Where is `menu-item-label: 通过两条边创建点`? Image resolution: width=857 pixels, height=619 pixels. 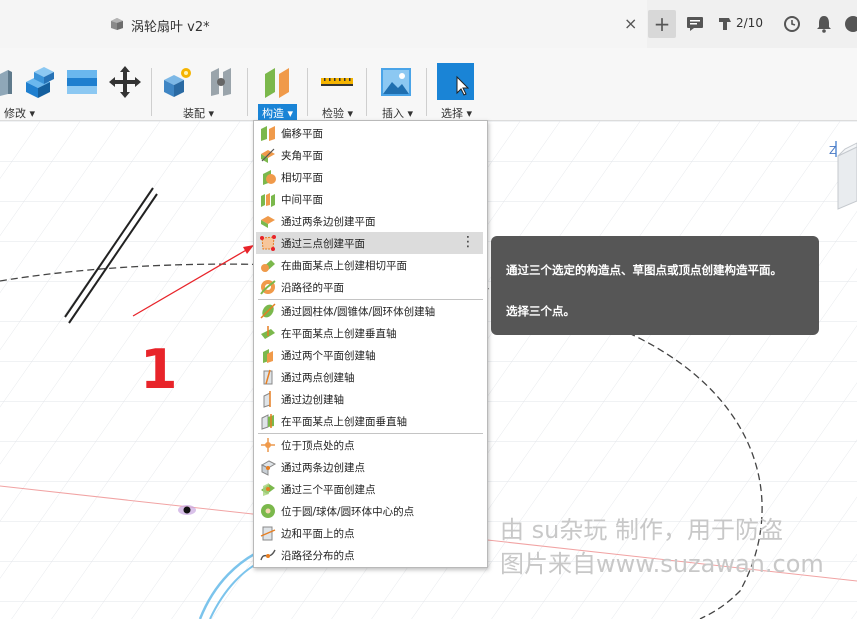
menu-item-label: 通过两条边创建点 is located at coordinates (323, 467).